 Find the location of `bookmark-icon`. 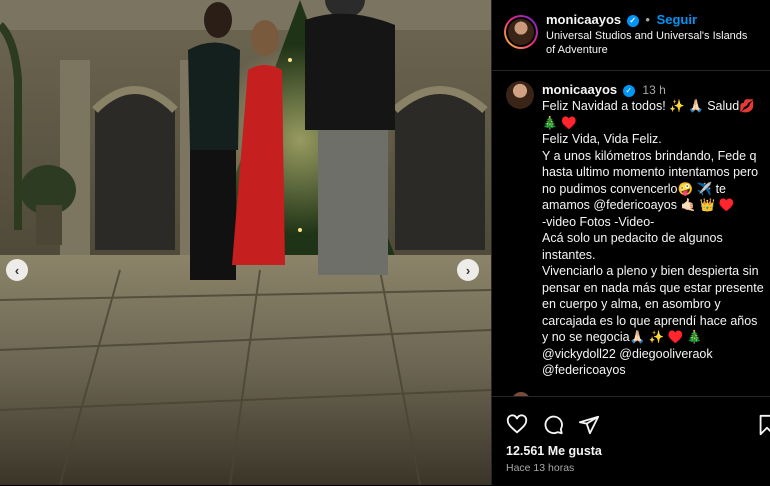

bookmark-icon is located at coordinates (763, 425).